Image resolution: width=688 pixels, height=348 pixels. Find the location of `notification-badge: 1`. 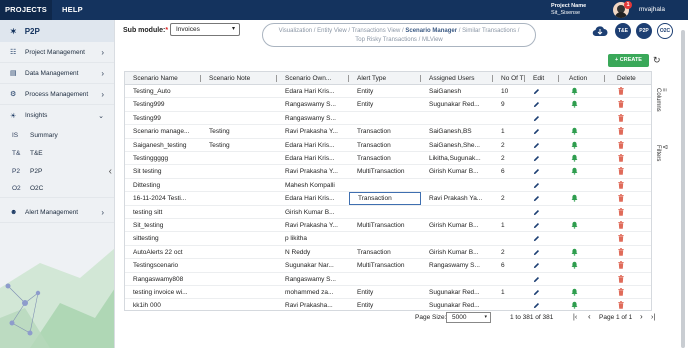

notification-badge: 1 is located at coordinates (628, 5).